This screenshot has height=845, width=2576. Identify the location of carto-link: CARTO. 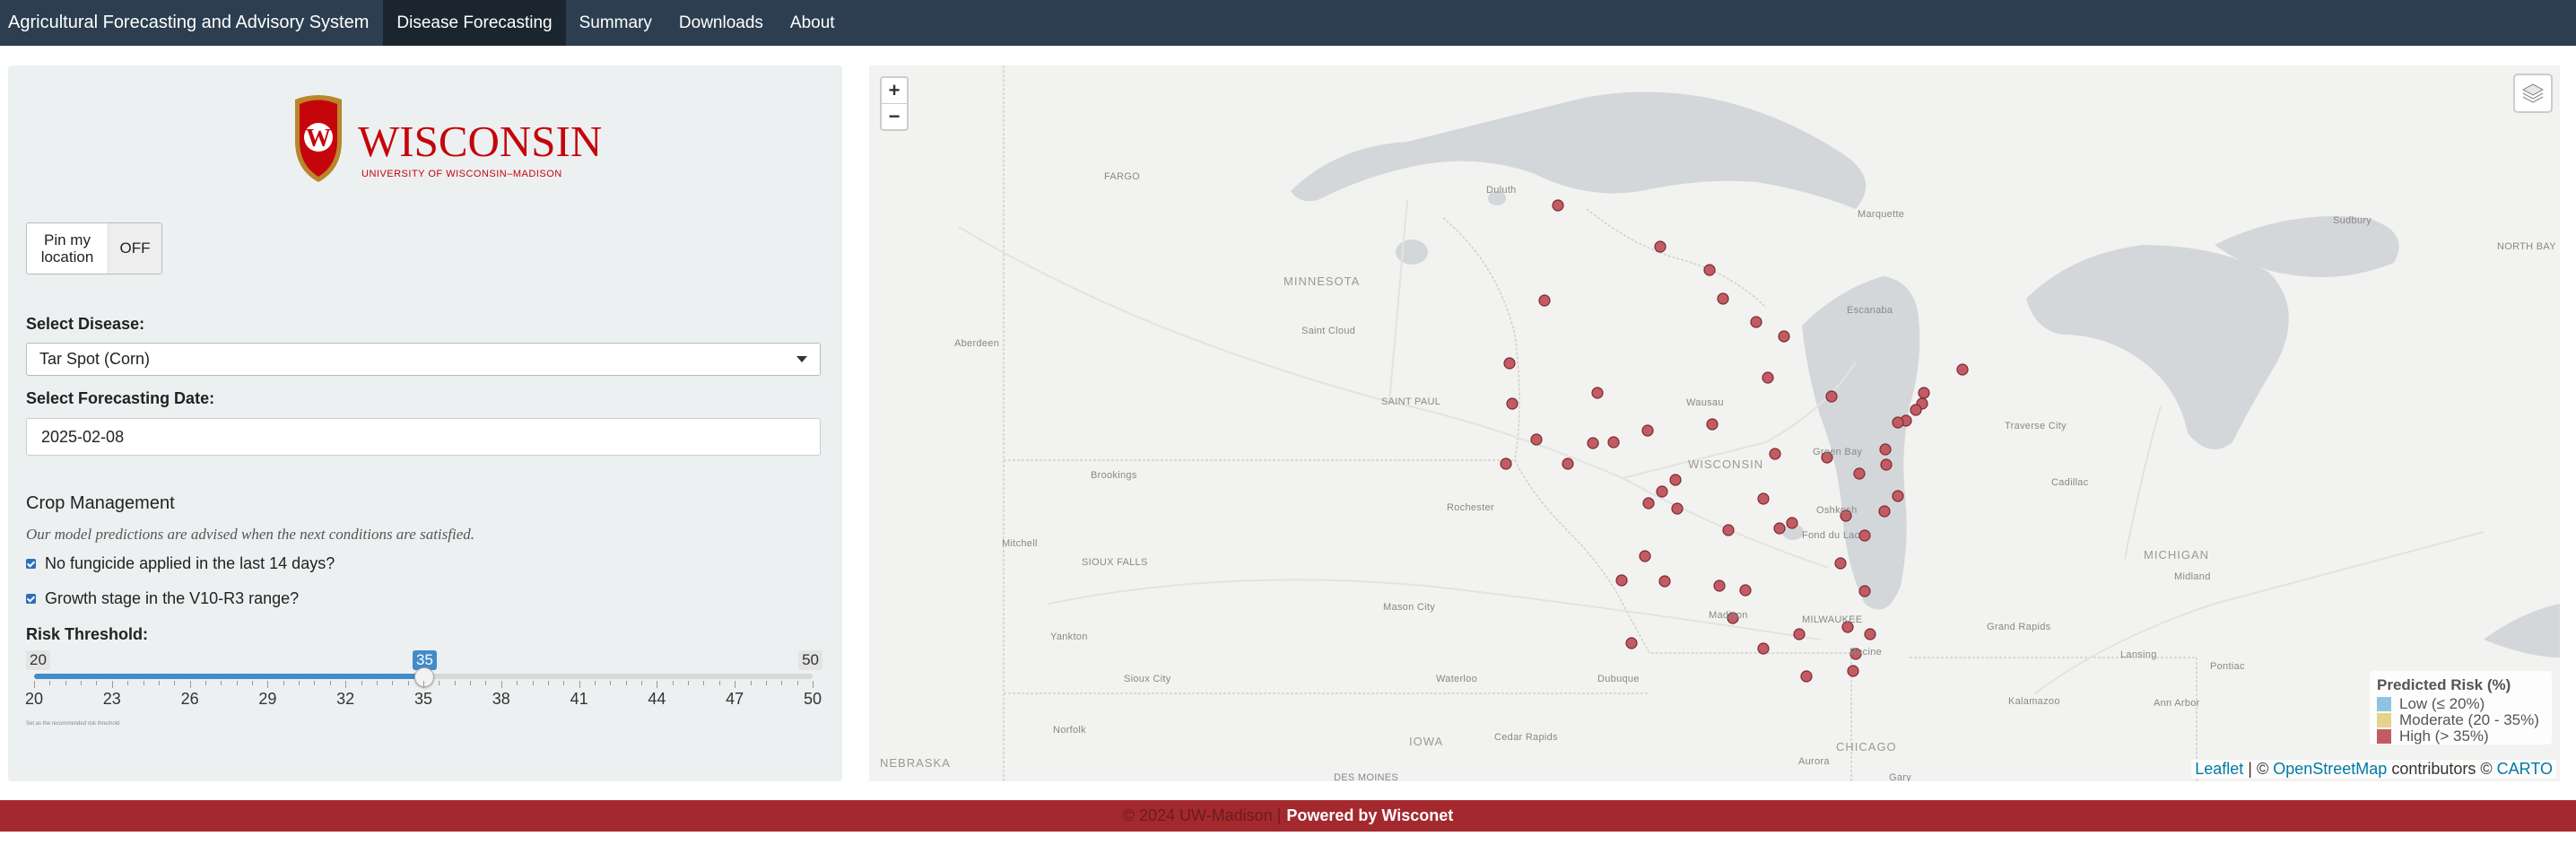
(2525, 769).